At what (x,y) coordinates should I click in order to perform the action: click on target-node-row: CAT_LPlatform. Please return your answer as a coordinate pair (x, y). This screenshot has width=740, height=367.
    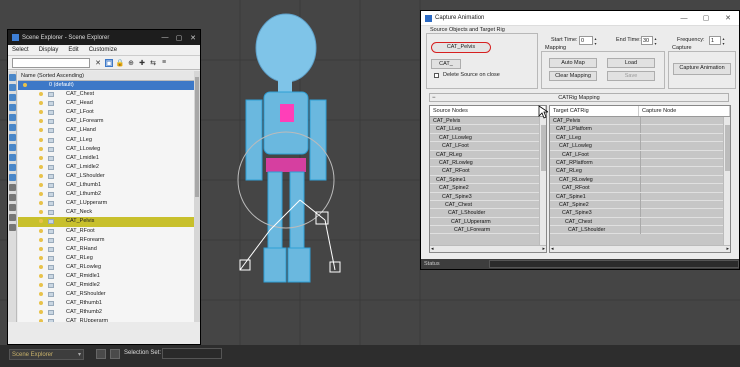
    Looking at the image, I should click on (640, 129).